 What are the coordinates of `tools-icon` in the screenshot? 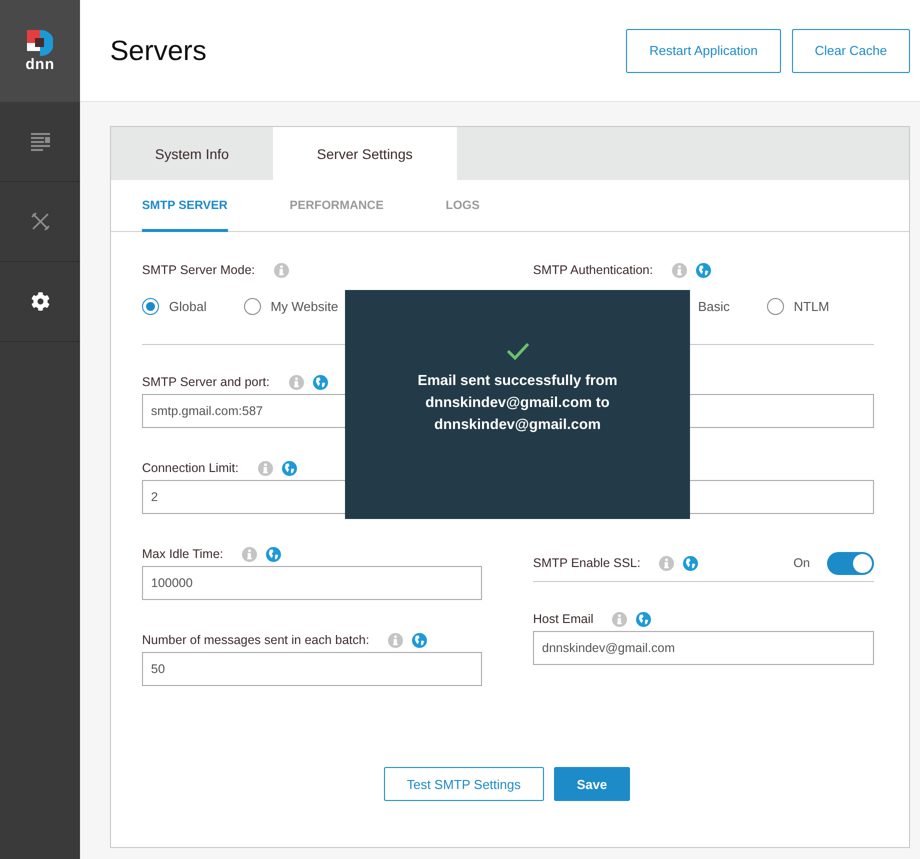 It's located at (40, 221).